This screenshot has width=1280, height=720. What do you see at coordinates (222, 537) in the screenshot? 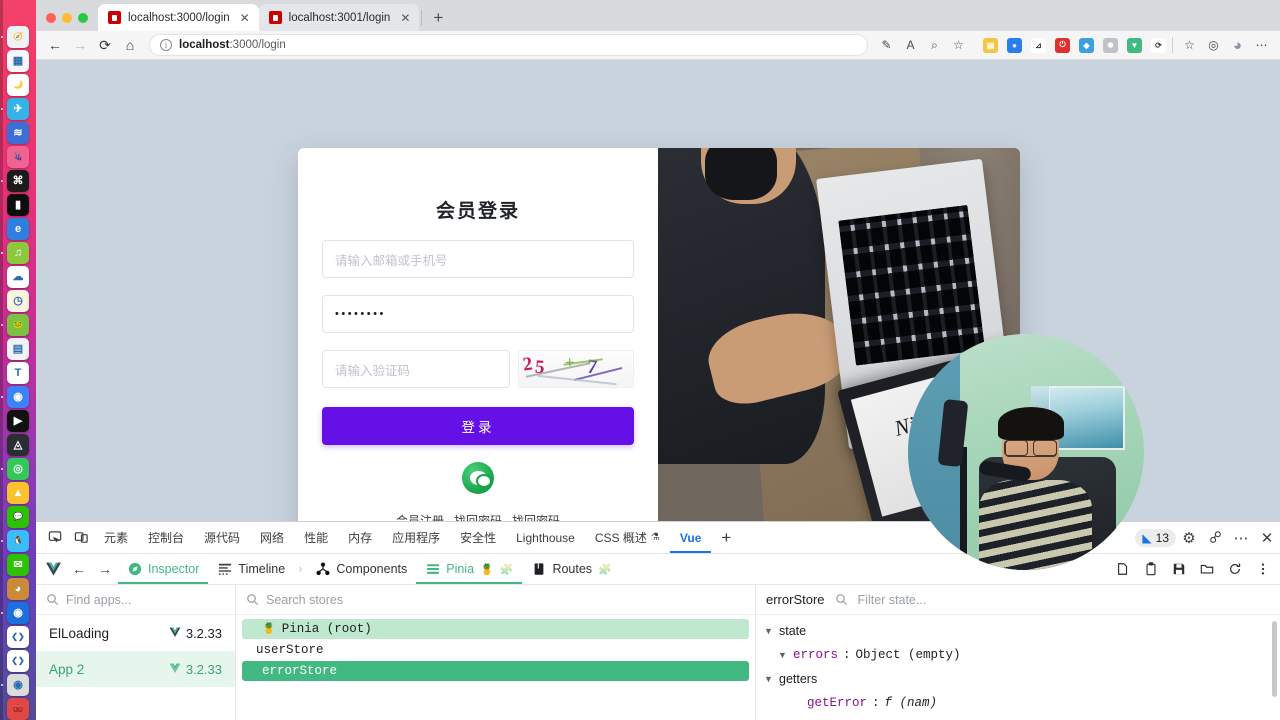
I see `devtools-tab-2: 源代码` at bounding box center [222, 537].